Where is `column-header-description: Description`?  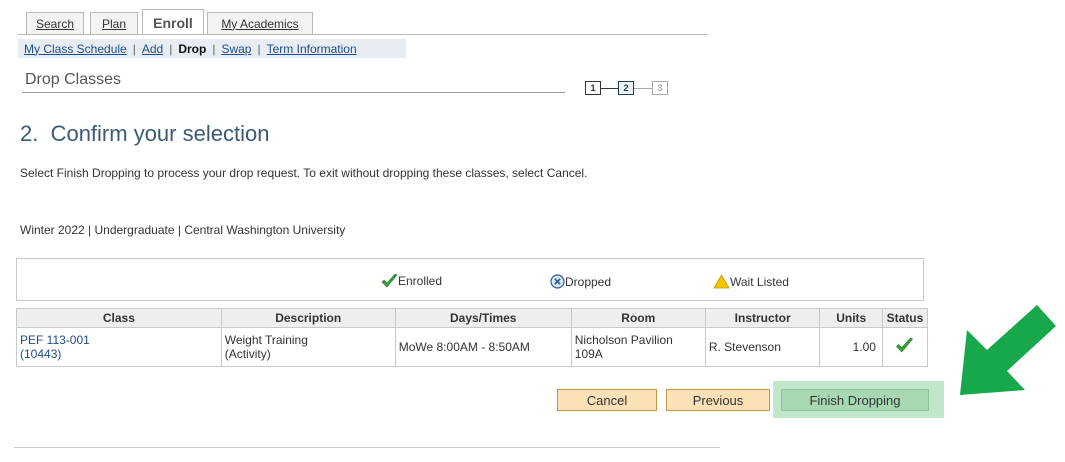 column-header-description: Description is located at coordinates (308, 318).